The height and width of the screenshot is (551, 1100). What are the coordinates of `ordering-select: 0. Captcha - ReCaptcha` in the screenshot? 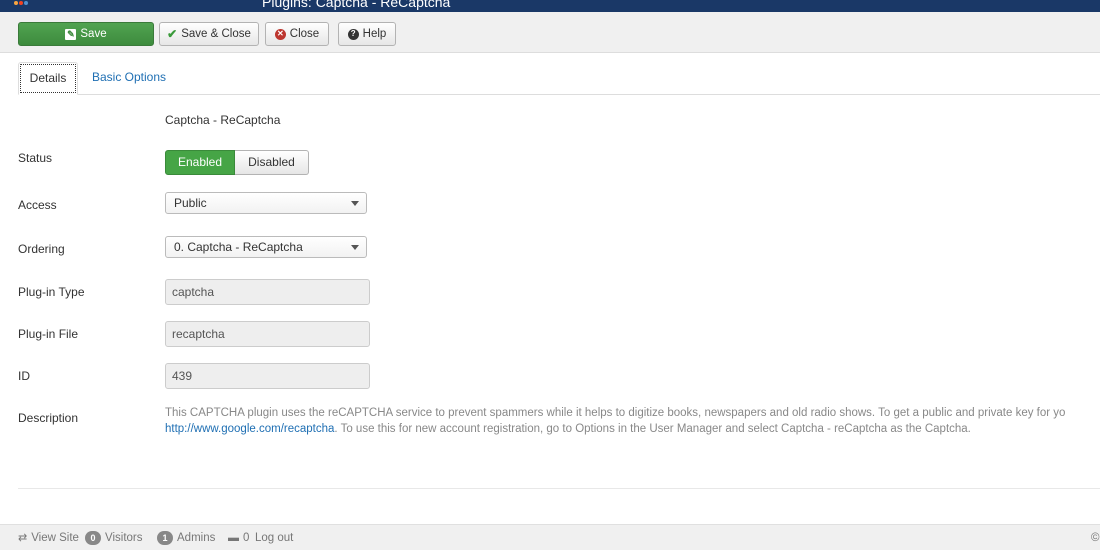 It's located at (266, 247).